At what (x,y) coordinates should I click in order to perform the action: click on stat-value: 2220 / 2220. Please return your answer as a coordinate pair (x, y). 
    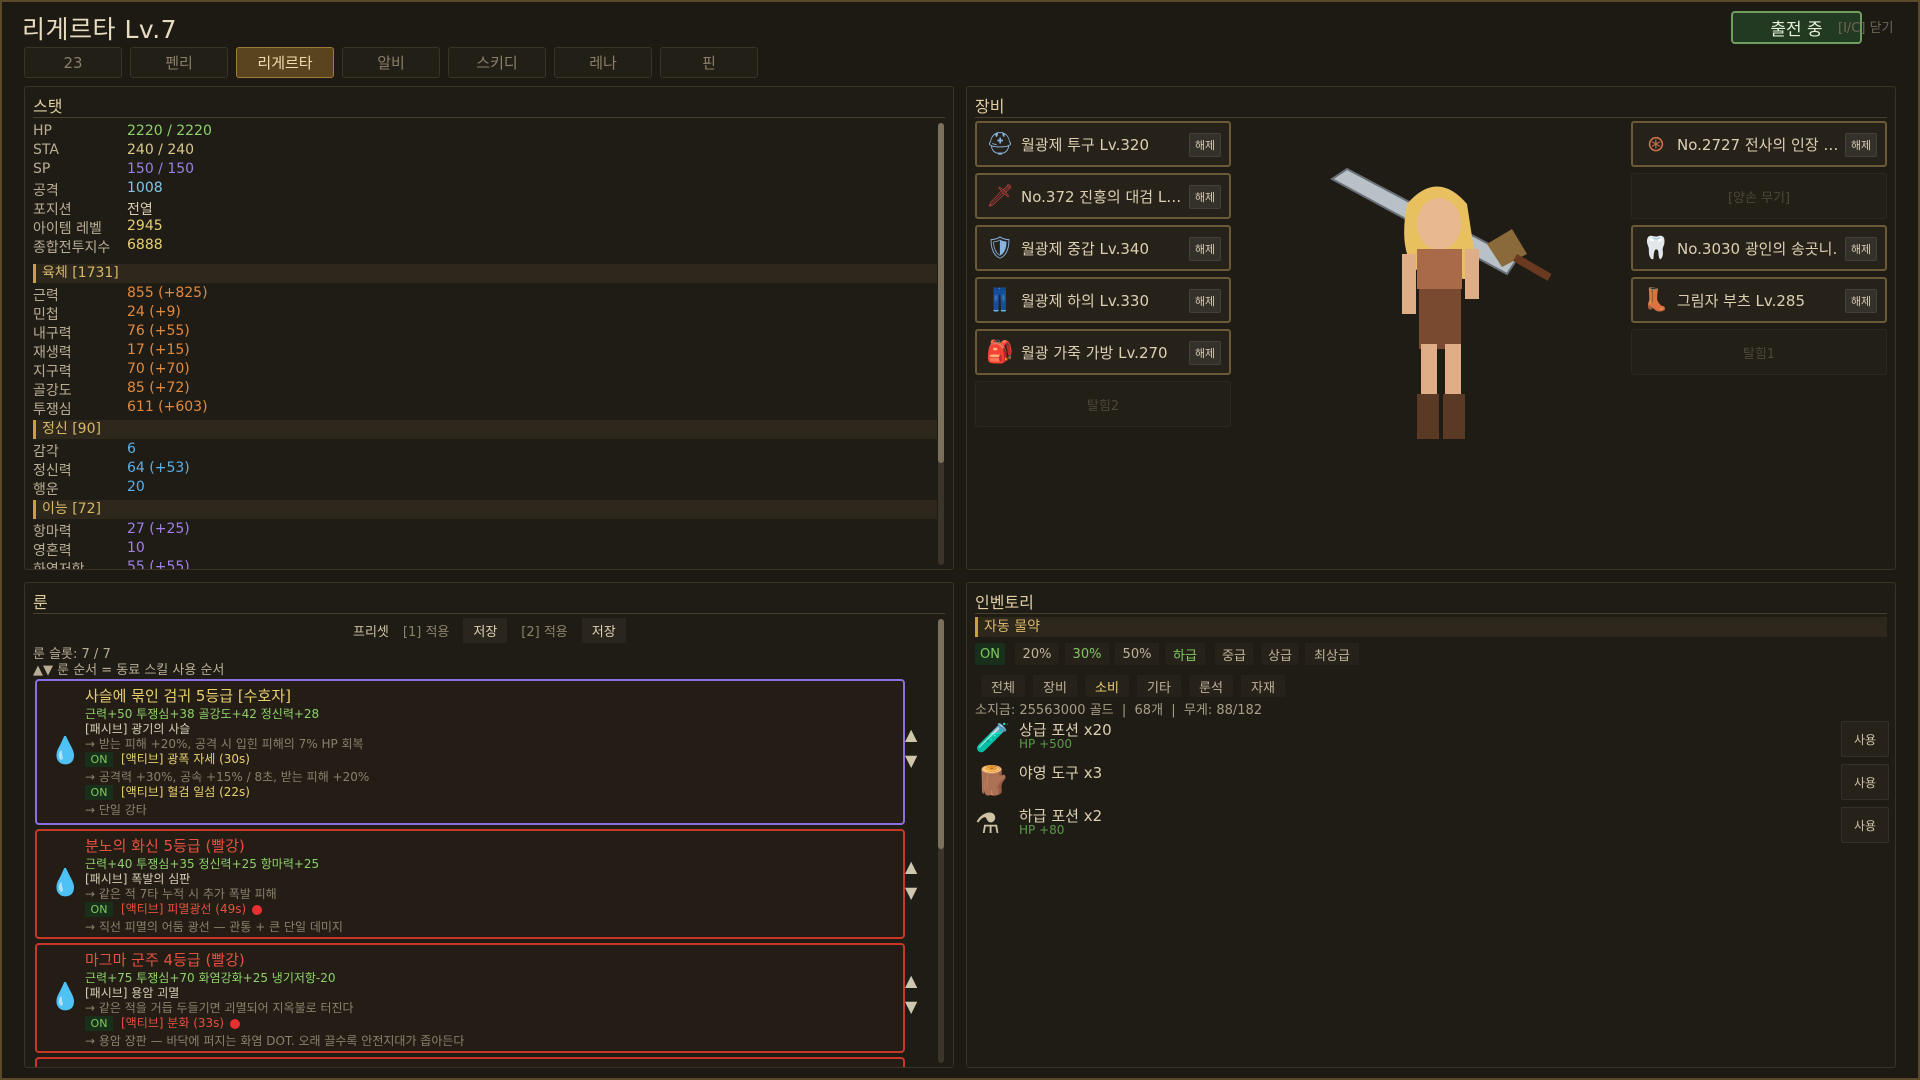
    Looking at the image, I should click on (169, 131).